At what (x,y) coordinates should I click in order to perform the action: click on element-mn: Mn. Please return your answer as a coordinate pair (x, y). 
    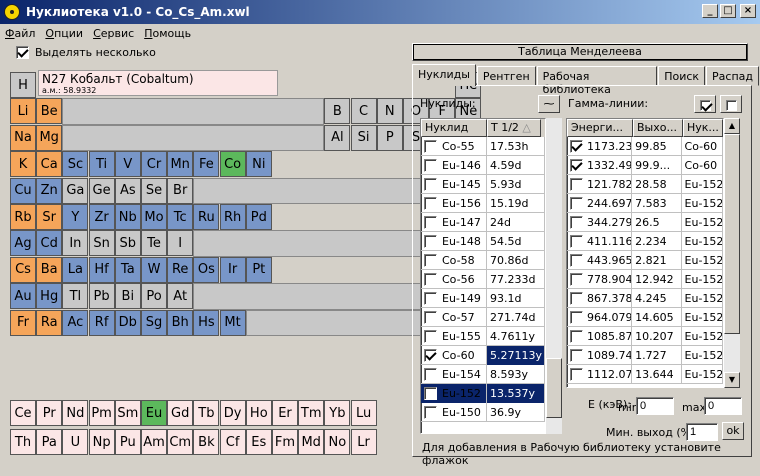
    Looking at the image, I should click on (180, 164).